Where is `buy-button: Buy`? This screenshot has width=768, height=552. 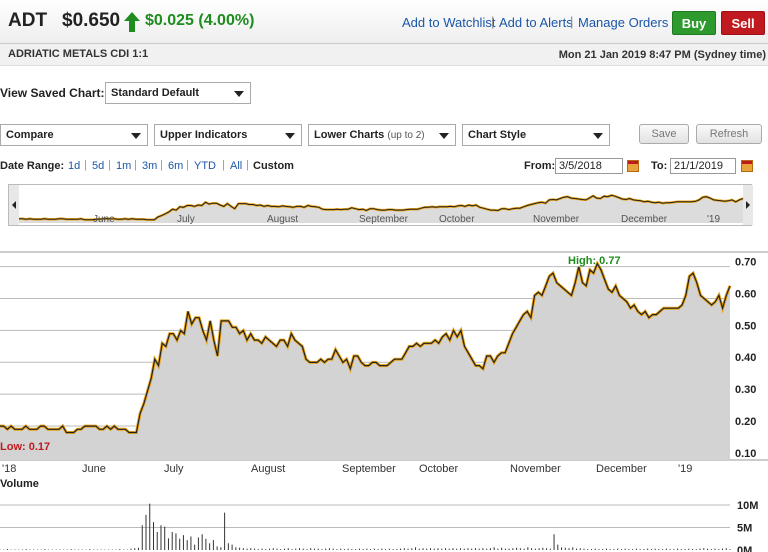
buy-button: Buy is located at coordinates (694, 23).